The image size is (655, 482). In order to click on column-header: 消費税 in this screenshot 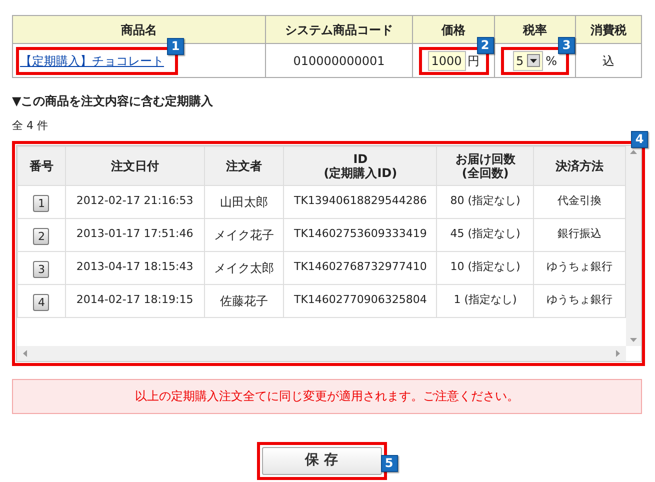, I will do `click(609, 30)`.